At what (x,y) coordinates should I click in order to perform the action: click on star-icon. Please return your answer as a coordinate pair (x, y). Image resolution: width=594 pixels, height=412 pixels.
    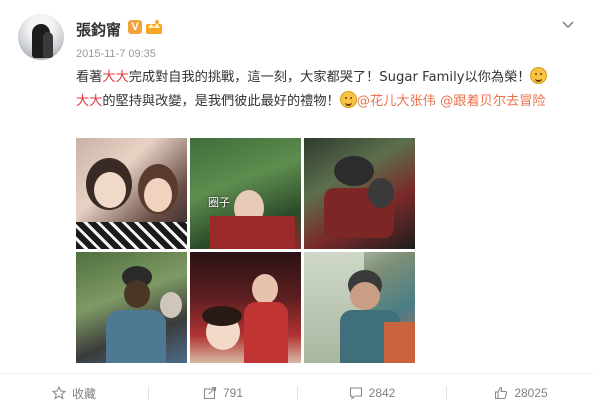
    Looking at the image, I should click on (58, 393).